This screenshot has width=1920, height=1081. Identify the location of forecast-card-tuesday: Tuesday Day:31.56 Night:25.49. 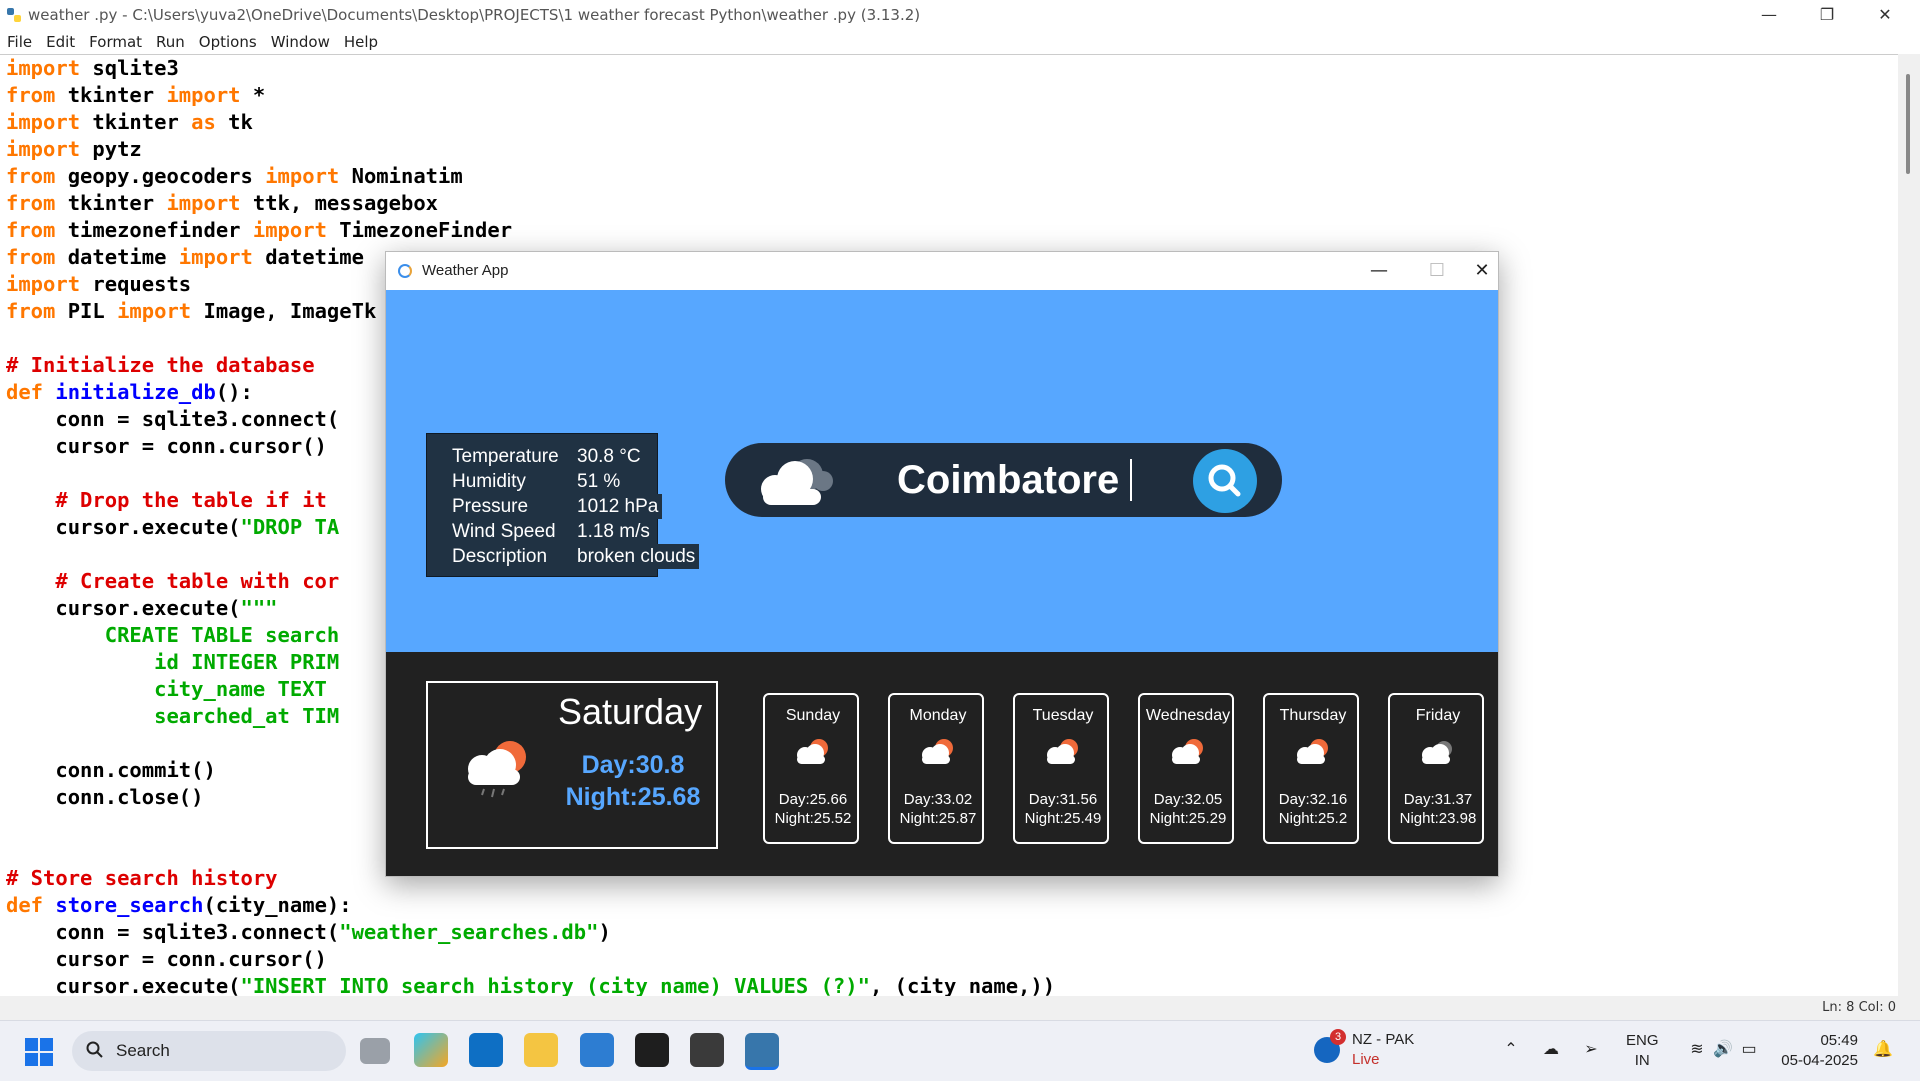
(1061, 768).